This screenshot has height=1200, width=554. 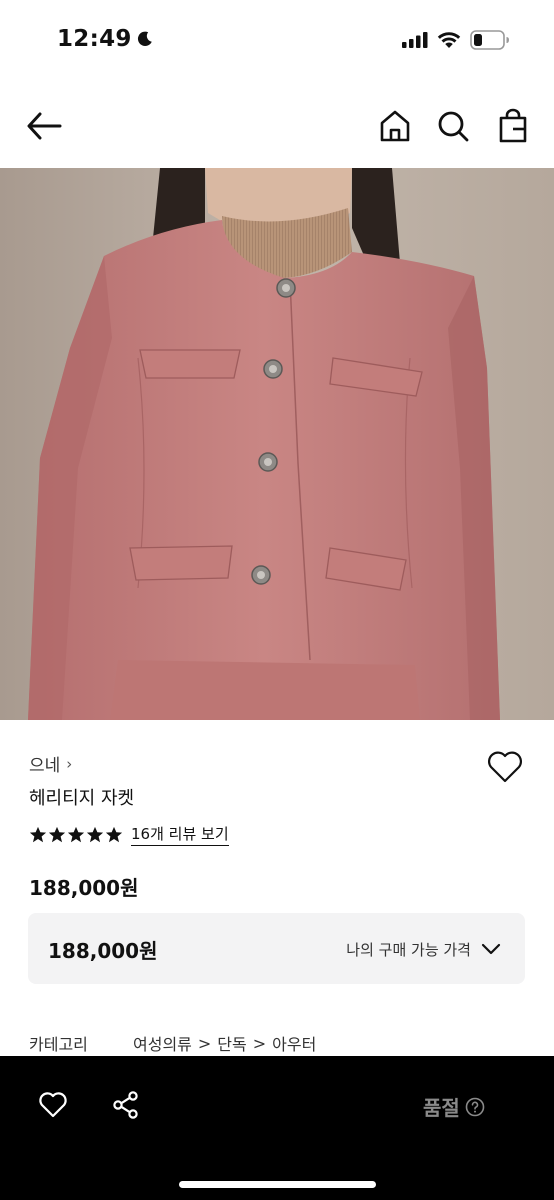 What do you see at coordinates (277, 1184) in the screenshot?
I see `home-indicator` at bounding box center [277, 1184].